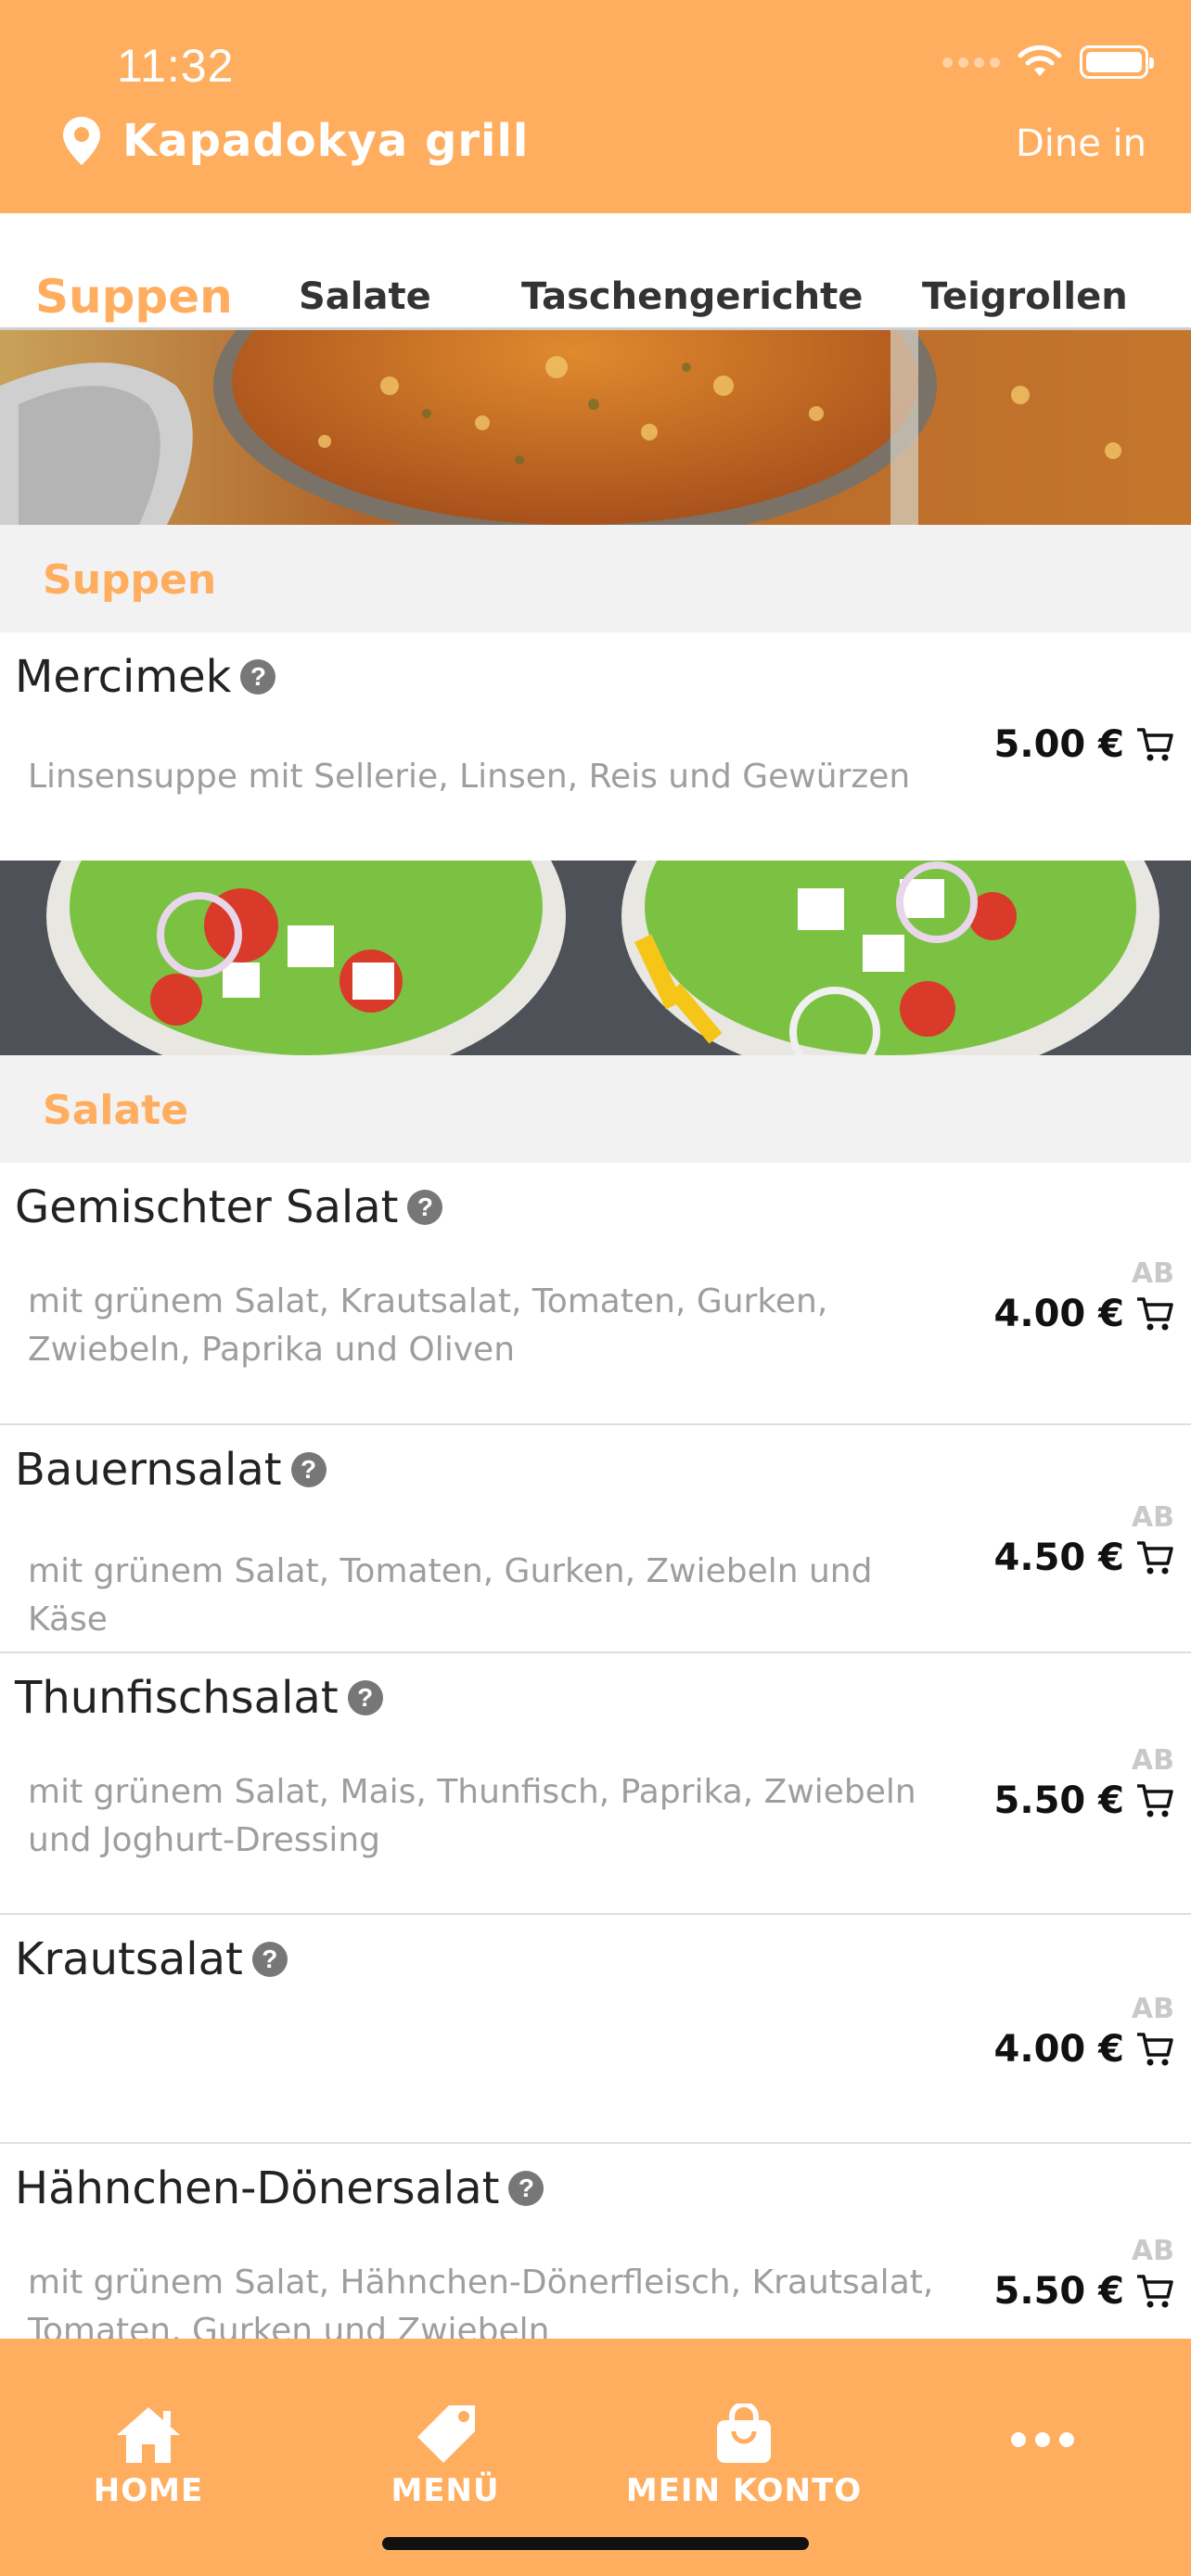 This screenshot has width=1191, height=2576. What do you see at coordinates (129, 1959) in the screenshot?
I see `item-name: Krautsalat` at bounding box center [129, 1959].